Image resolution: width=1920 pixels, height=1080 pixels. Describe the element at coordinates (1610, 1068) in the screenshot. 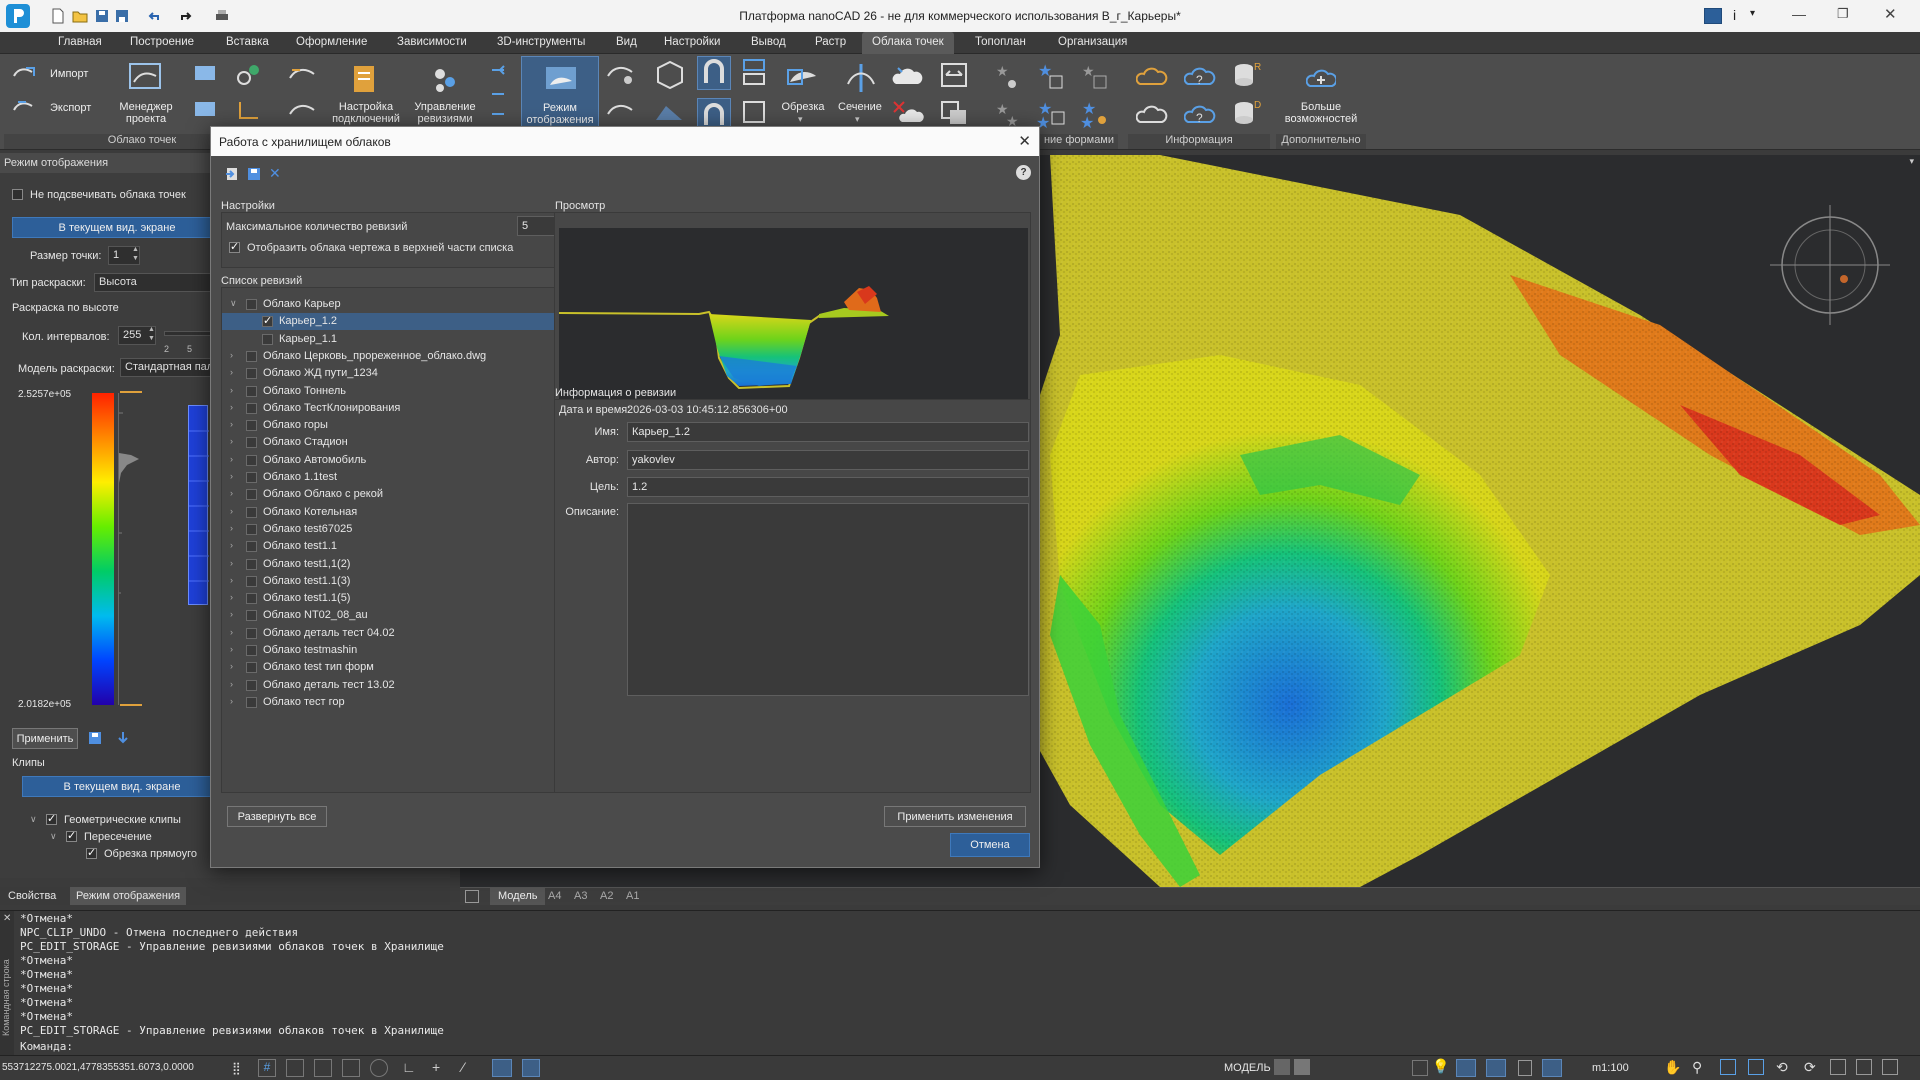

I see `scale-readout: m1:100` at that location.